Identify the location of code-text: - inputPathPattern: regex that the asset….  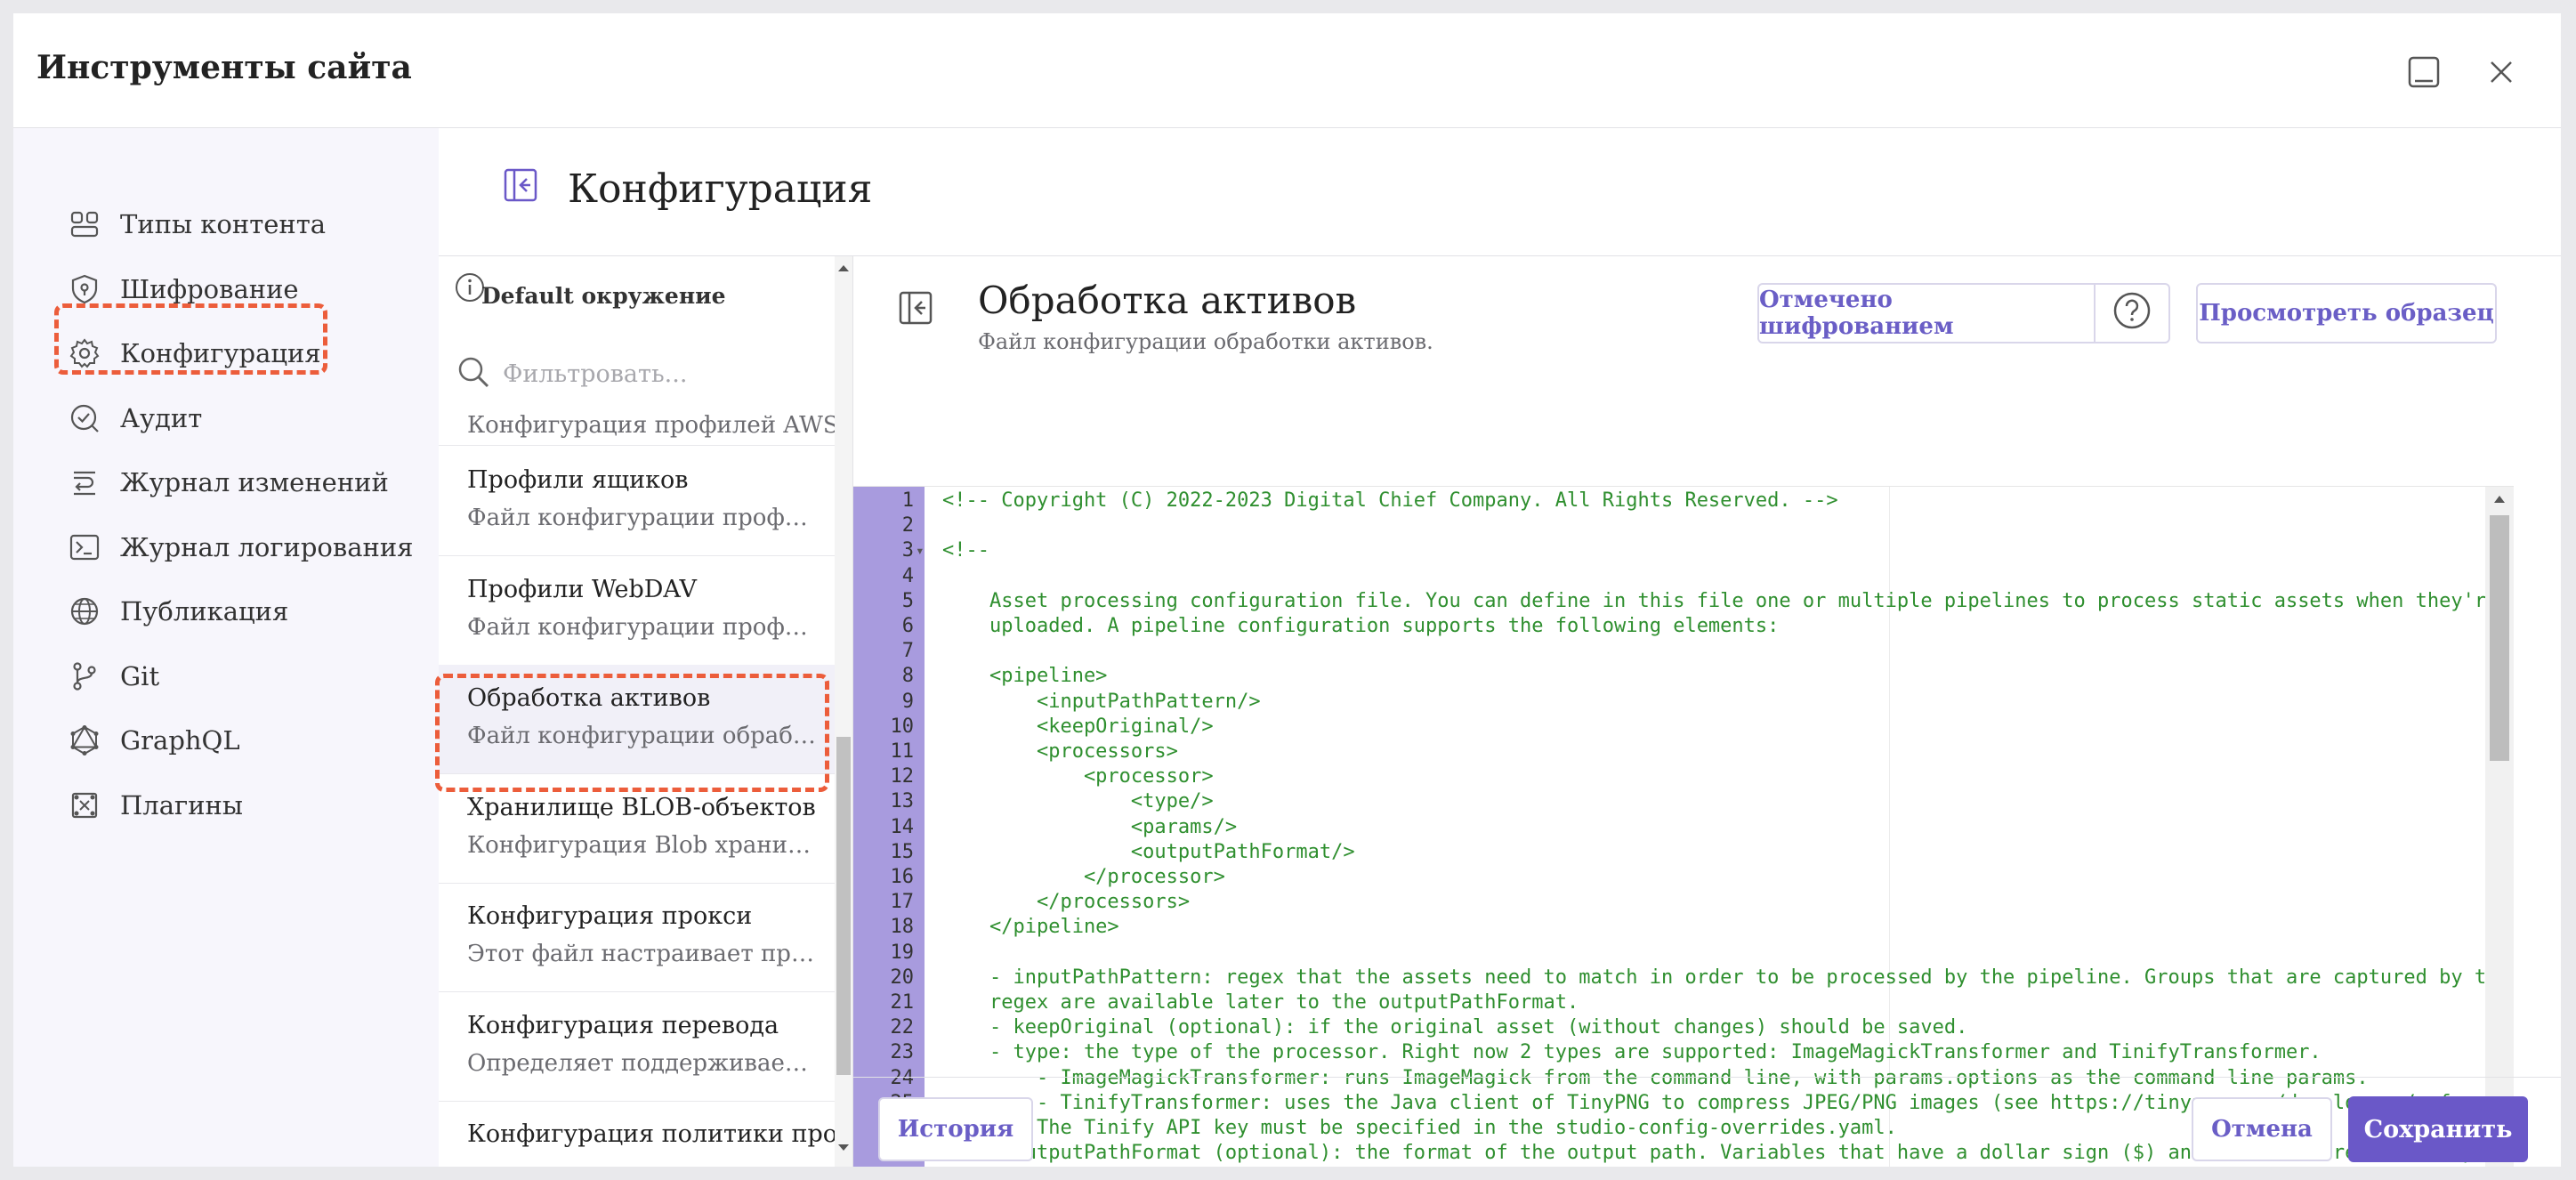
(1726, 977).